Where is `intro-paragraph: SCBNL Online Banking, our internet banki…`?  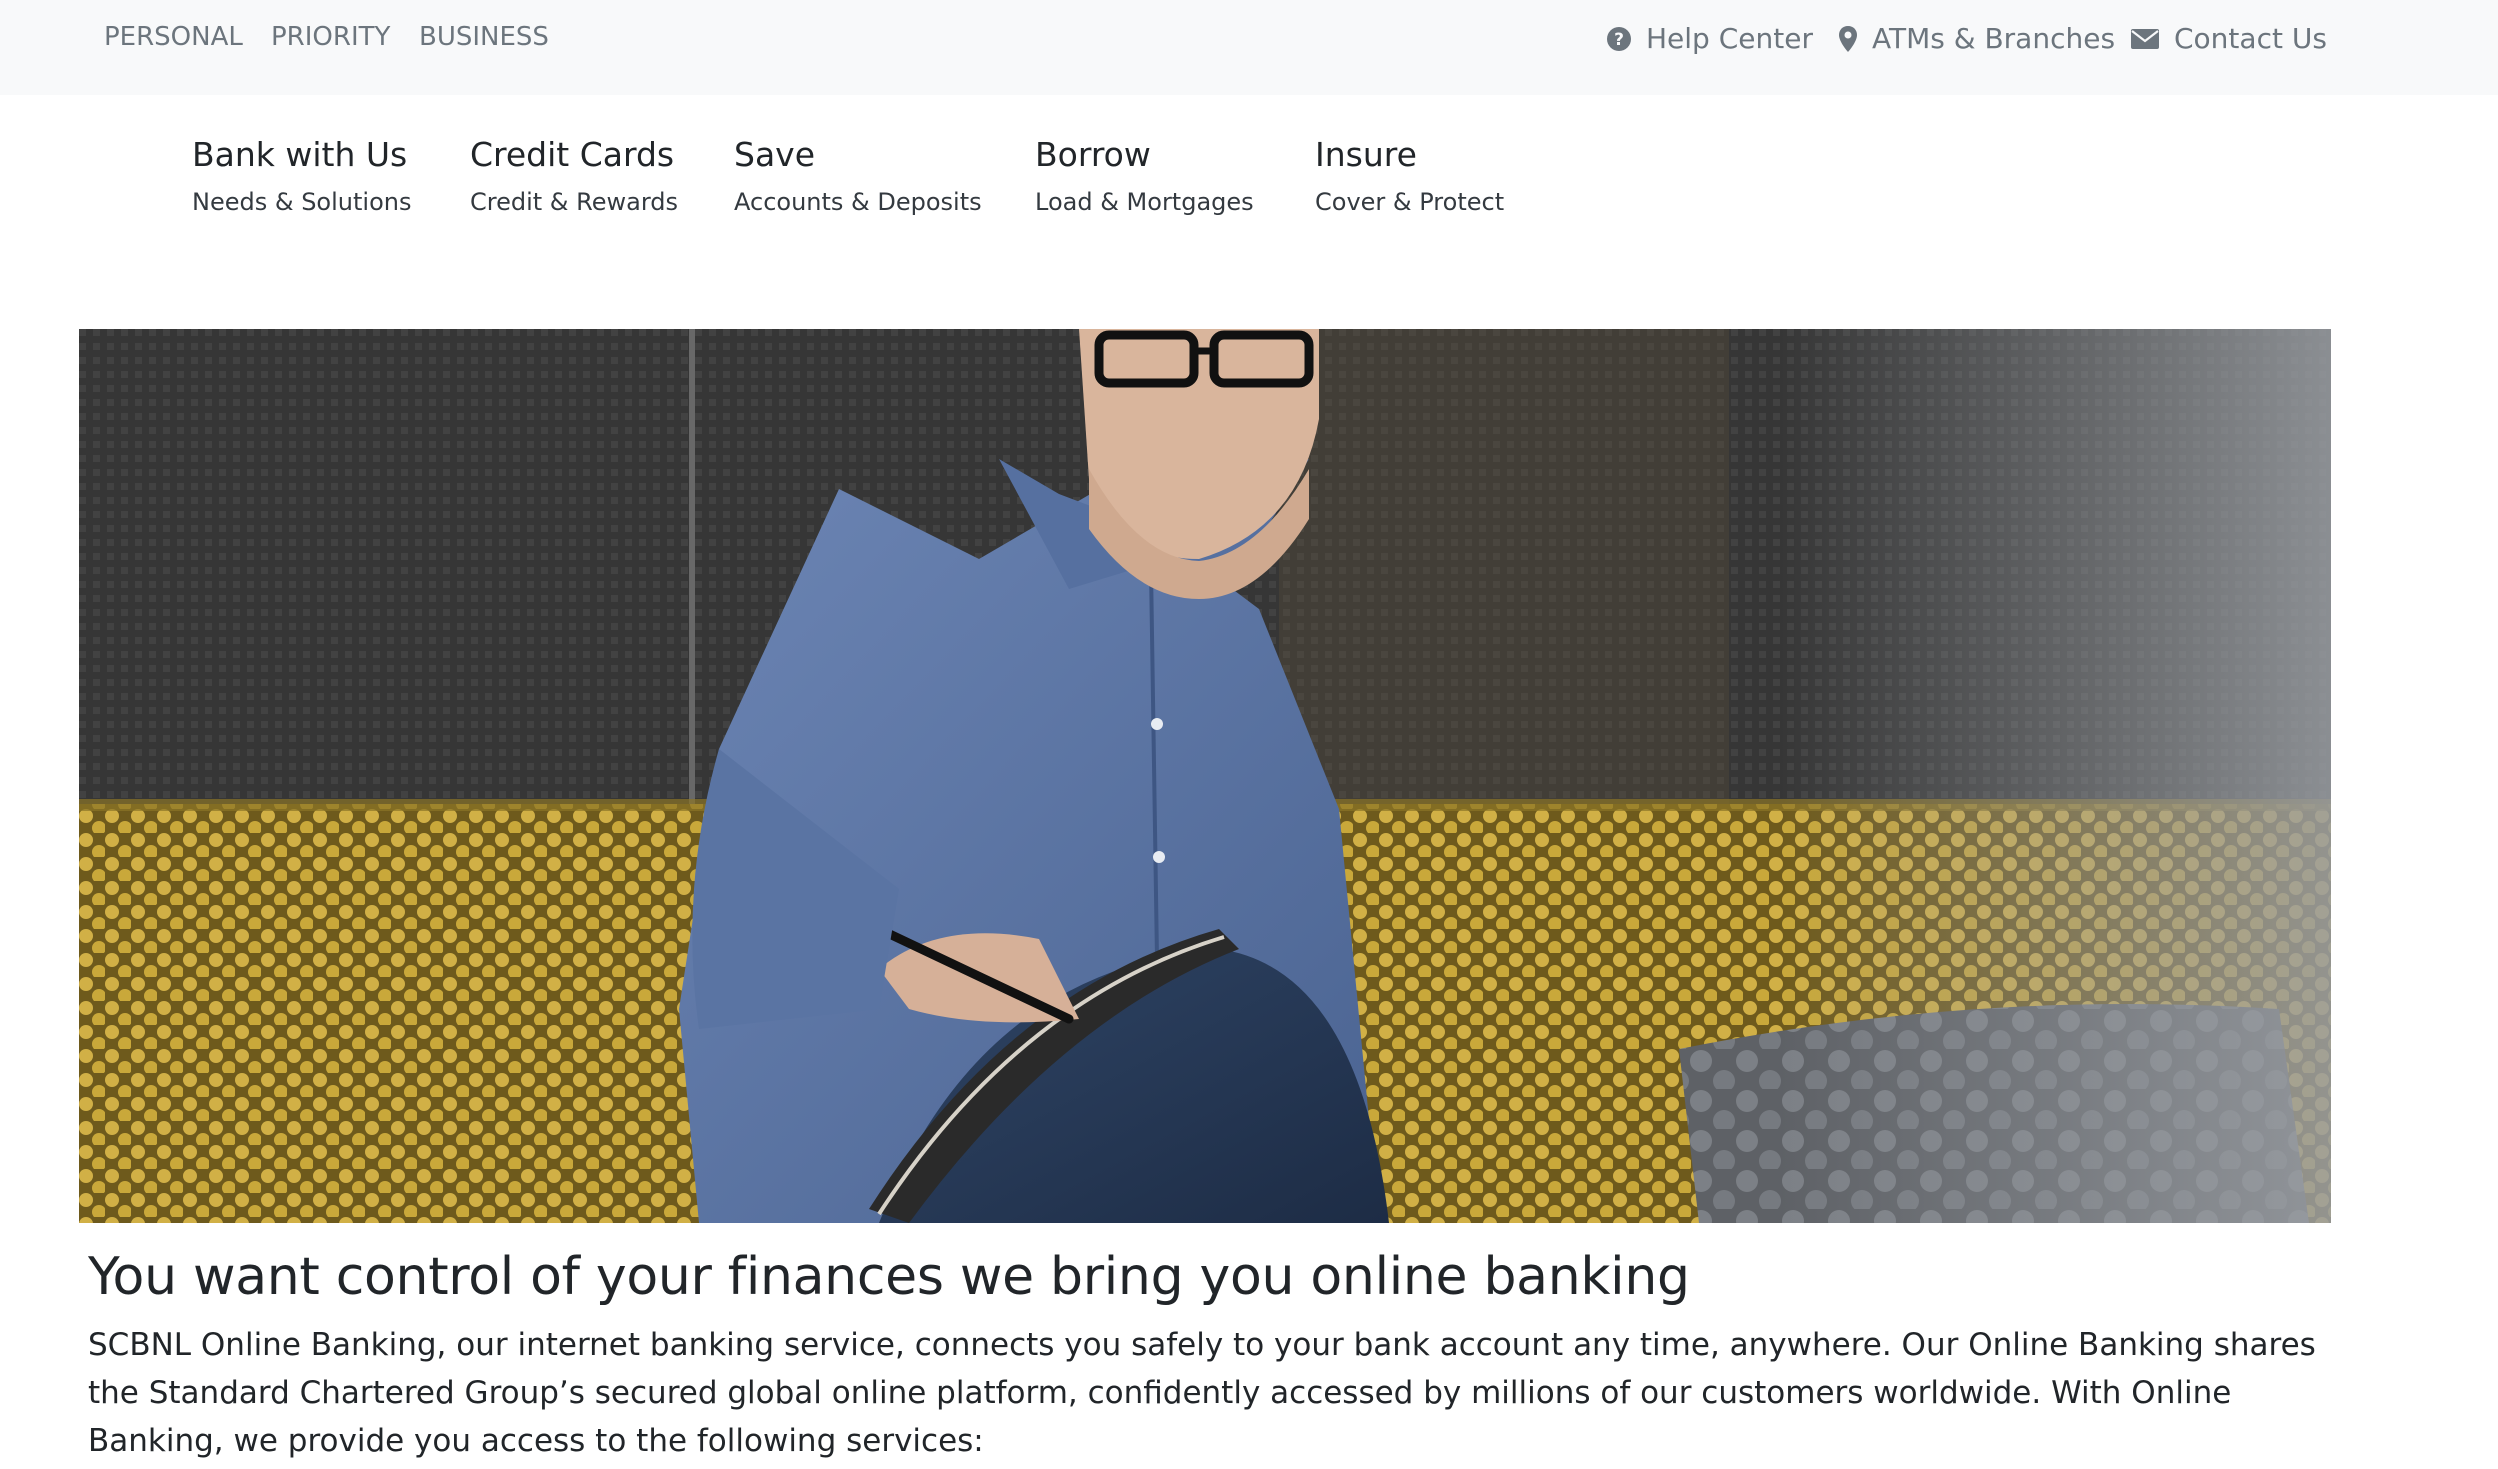 intro-paragraph: SCBNL Online Banking, our internet banki… is located at coordinates (1202, 1393).